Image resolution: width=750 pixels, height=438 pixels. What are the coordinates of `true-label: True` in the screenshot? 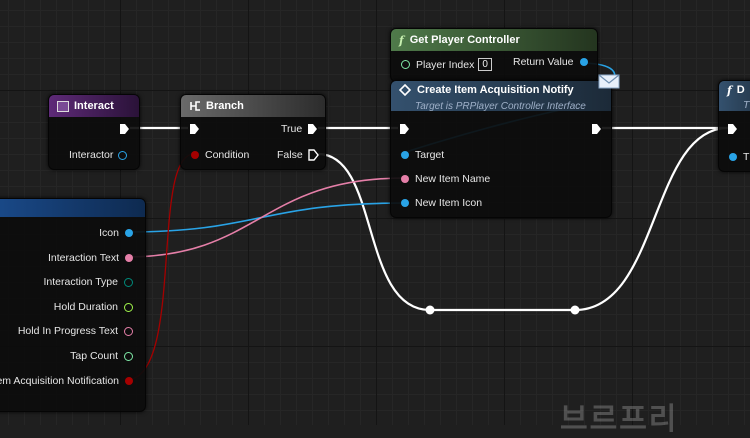 It's located at (292, 129).